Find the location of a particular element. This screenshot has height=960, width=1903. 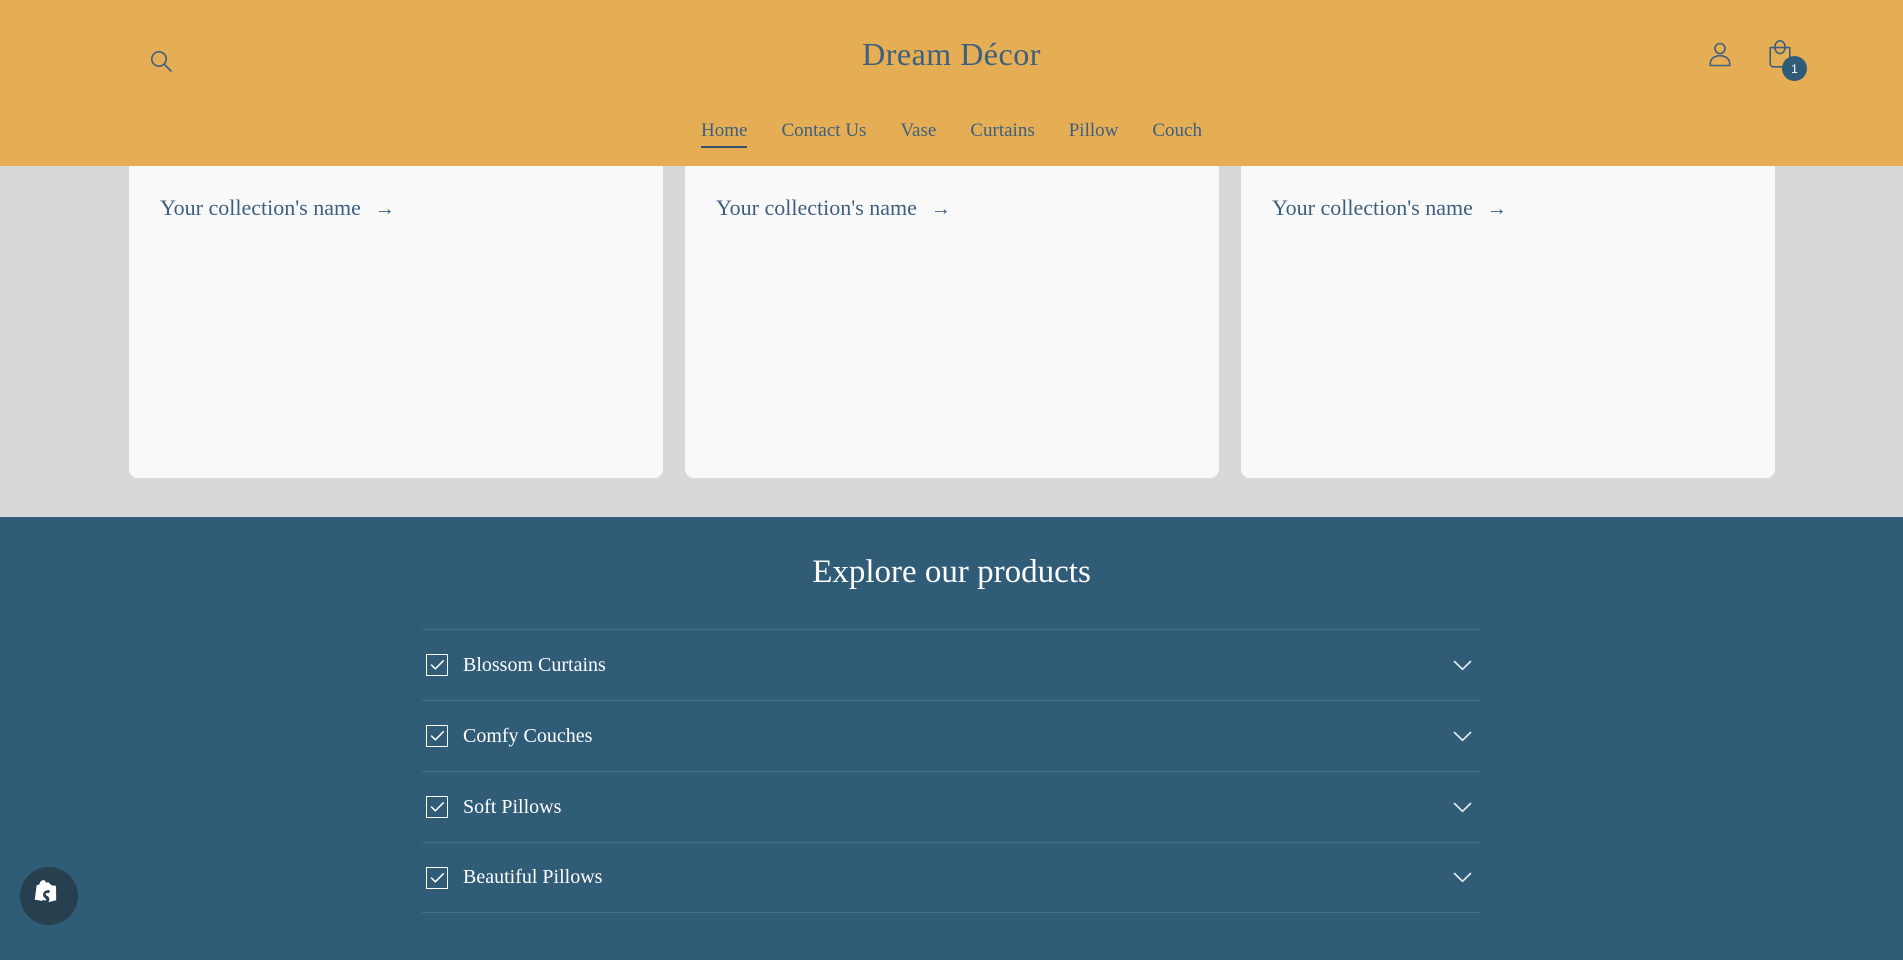

accordion-item: Beautiful Pillows is located at coordinates (951, 877).